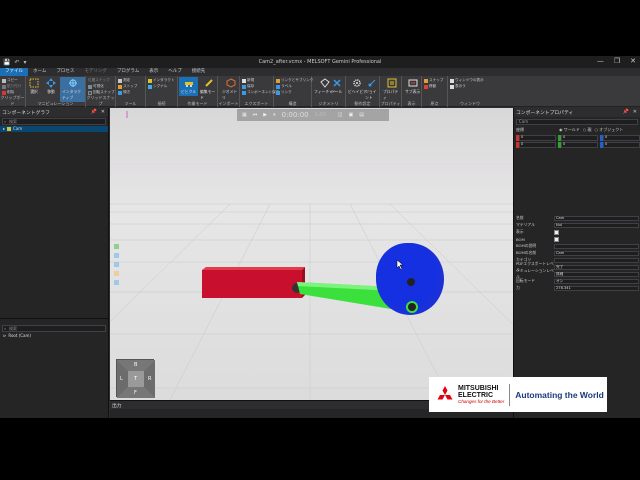 Image resolution: width=640 pixels, height=480 pixels. Describe the element at coordinates (253, 282) in the screenshot. I see `red-block` at that location.